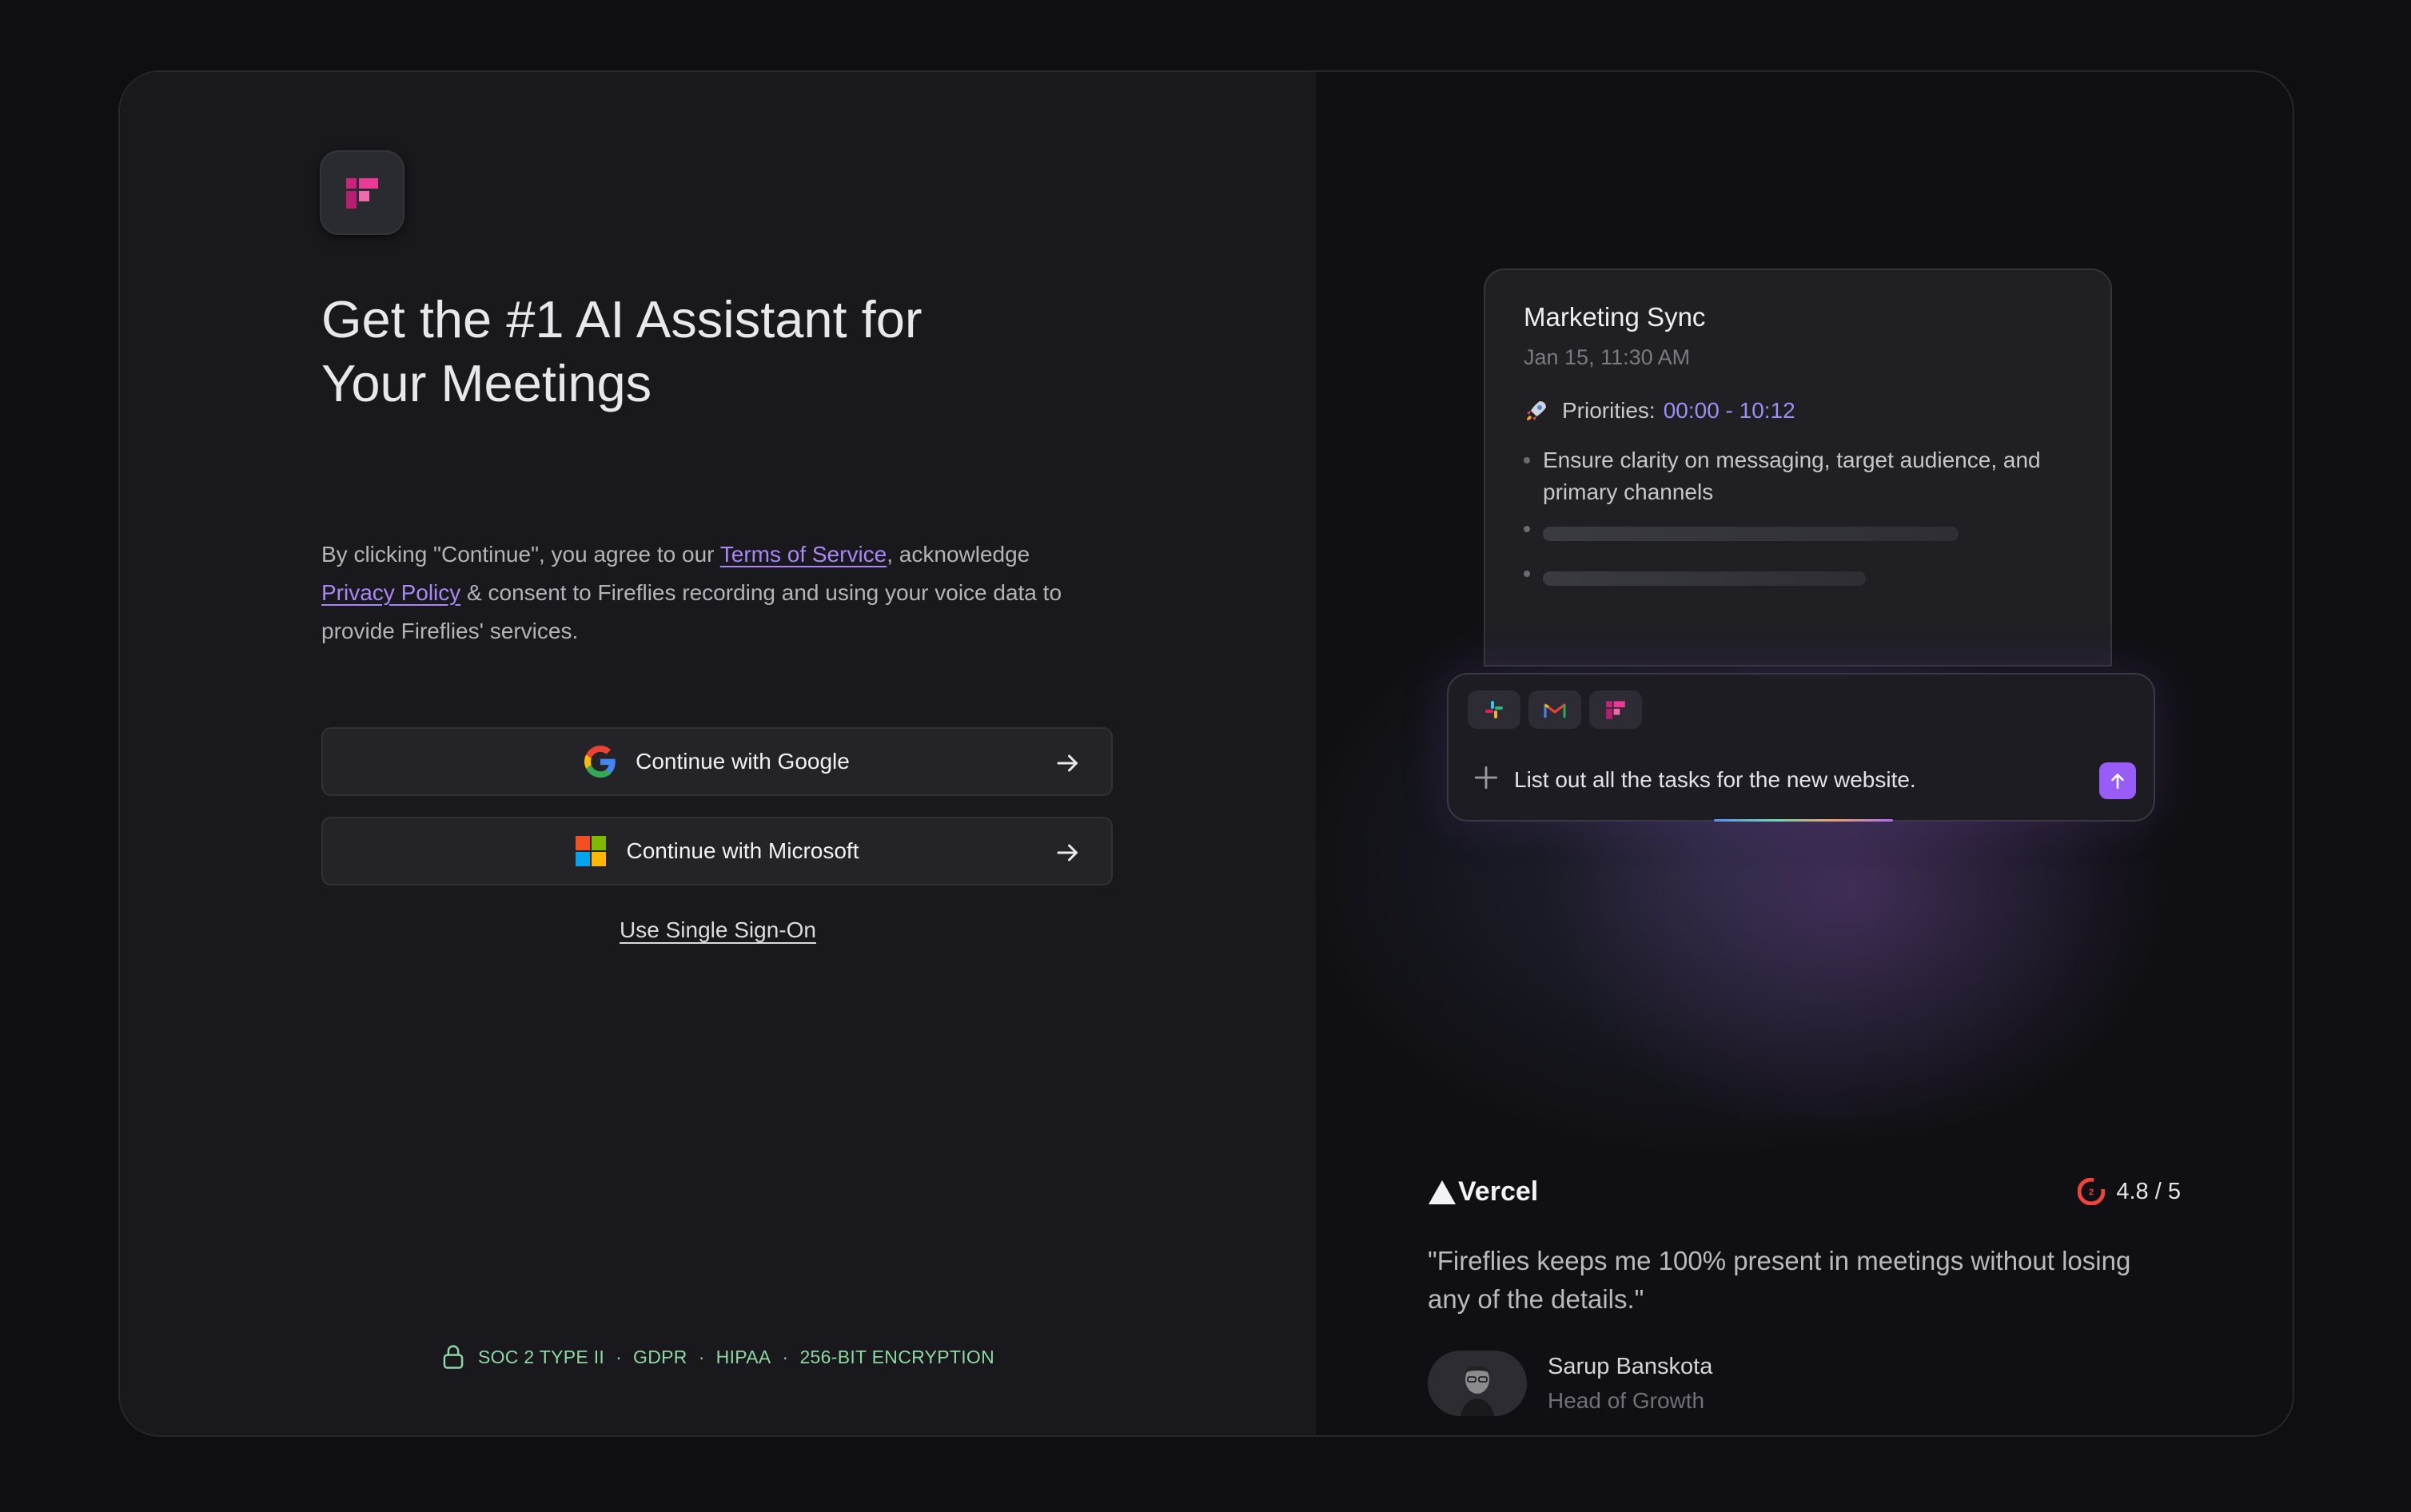 The image size is (2411, 1512). What do you see at coordinates (591, 851) in the screenshot?
I see `microsoft-icon` at bounding box center [591, 851].